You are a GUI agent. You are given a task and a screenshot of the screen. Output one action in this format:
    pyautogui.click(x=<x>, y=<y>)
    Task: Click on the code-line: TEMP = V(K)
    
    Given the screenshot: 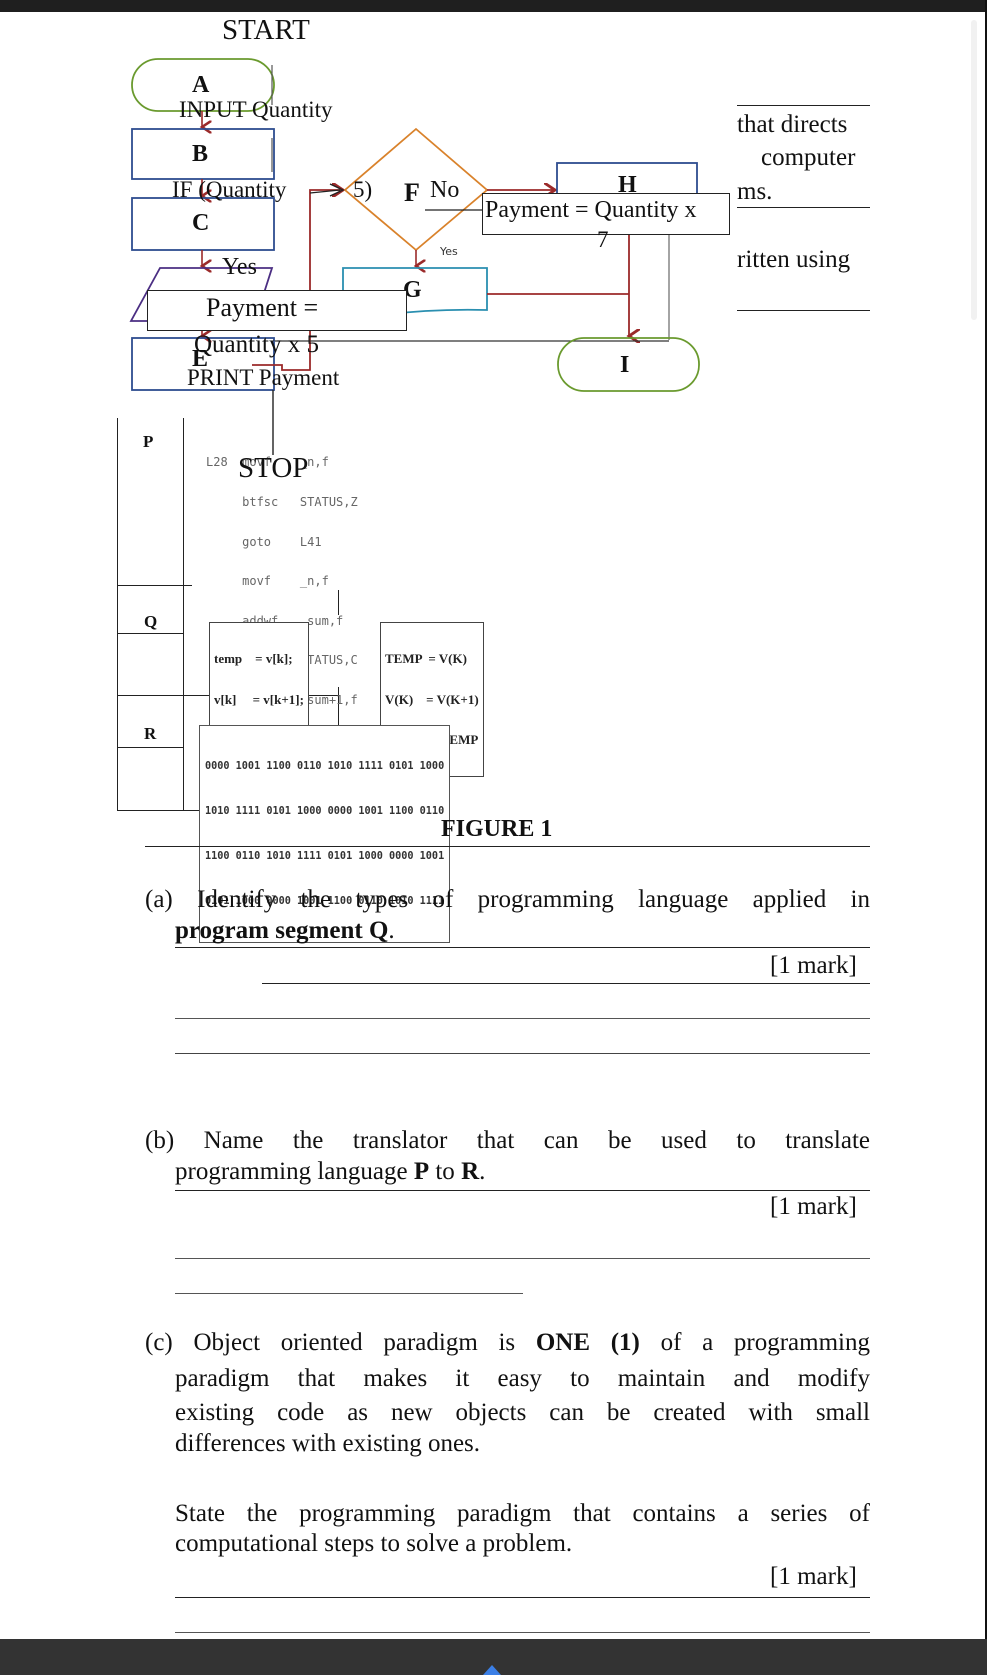 What is the action you would take?
    pyautogui.click(x=426, y=658)
    